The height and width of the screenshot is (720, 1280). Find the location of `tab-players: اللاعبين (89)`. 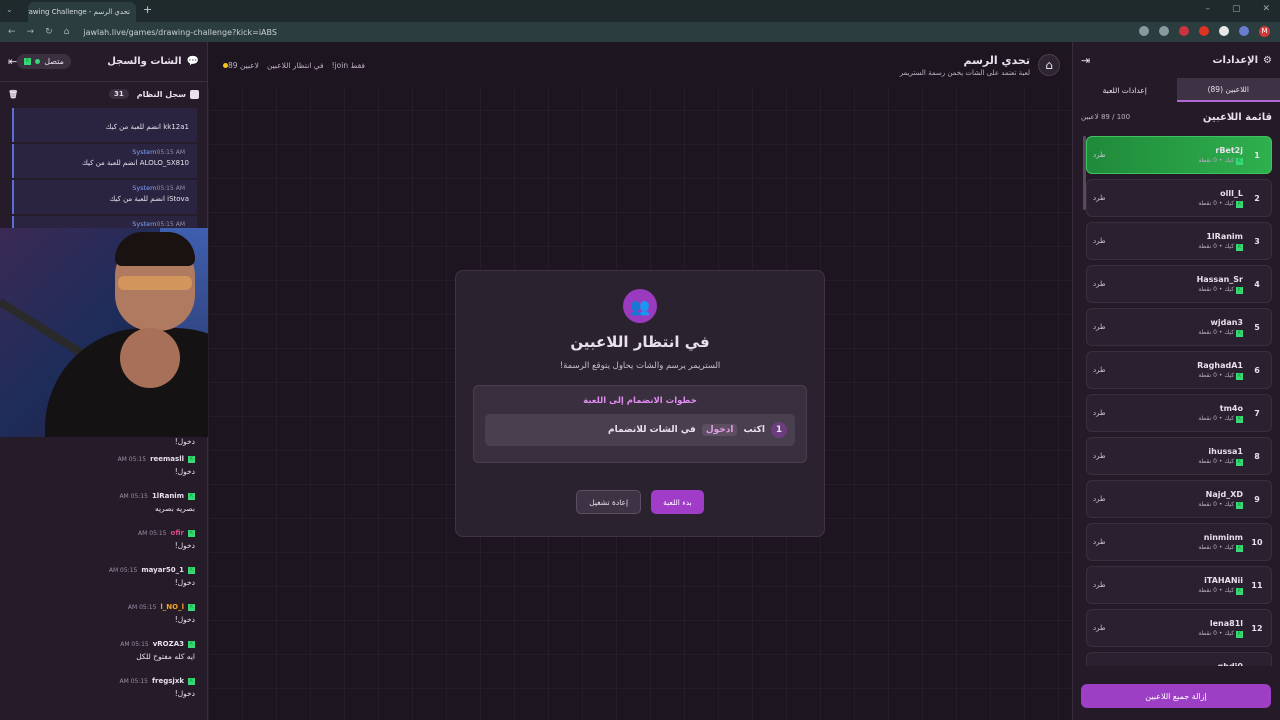

tab-players: اللاعبين (89) is located at coordinates (1228, 90).